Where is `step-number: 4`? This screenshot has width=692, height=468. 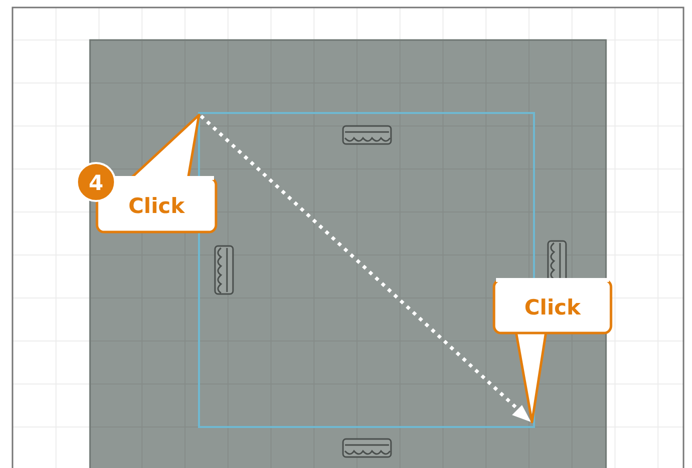 step-number: 4 is located at coordinates (96, 183).